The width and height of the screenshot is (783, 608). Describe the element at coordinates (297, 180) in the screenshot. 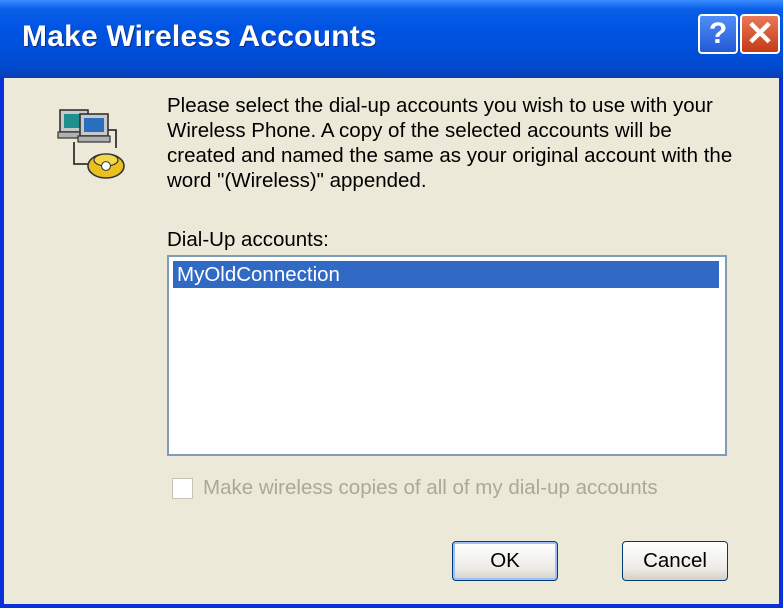

I see `instructions-line: word "(Wireless)" appended.` at that location.